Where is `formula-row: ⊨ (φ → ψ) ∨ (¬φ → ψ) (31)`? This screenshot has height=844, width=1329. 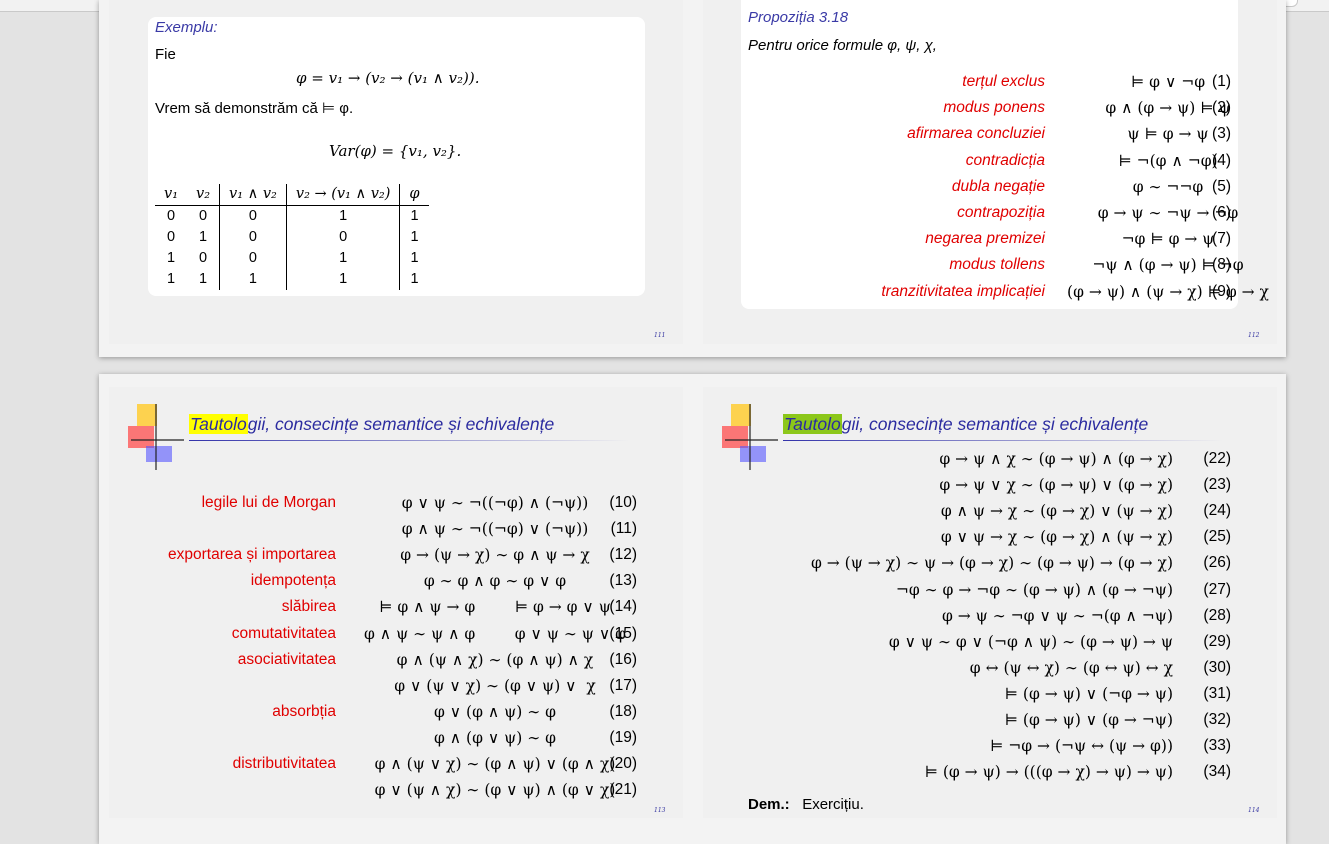 formula-row: ⊨ (φ → ψ) ∨ (¬φ → ψ) (31) is located at coordinates (990, 698).